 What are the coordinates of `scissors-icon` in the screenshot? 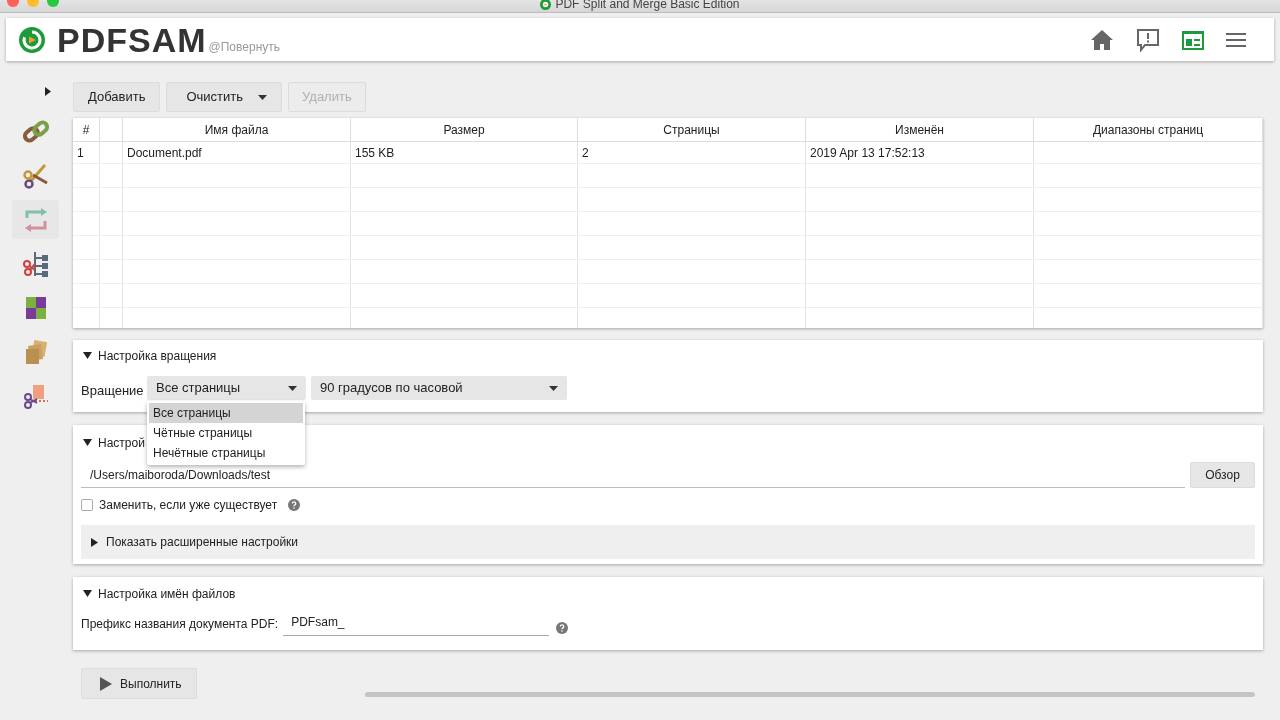 It's located at (35, 175).